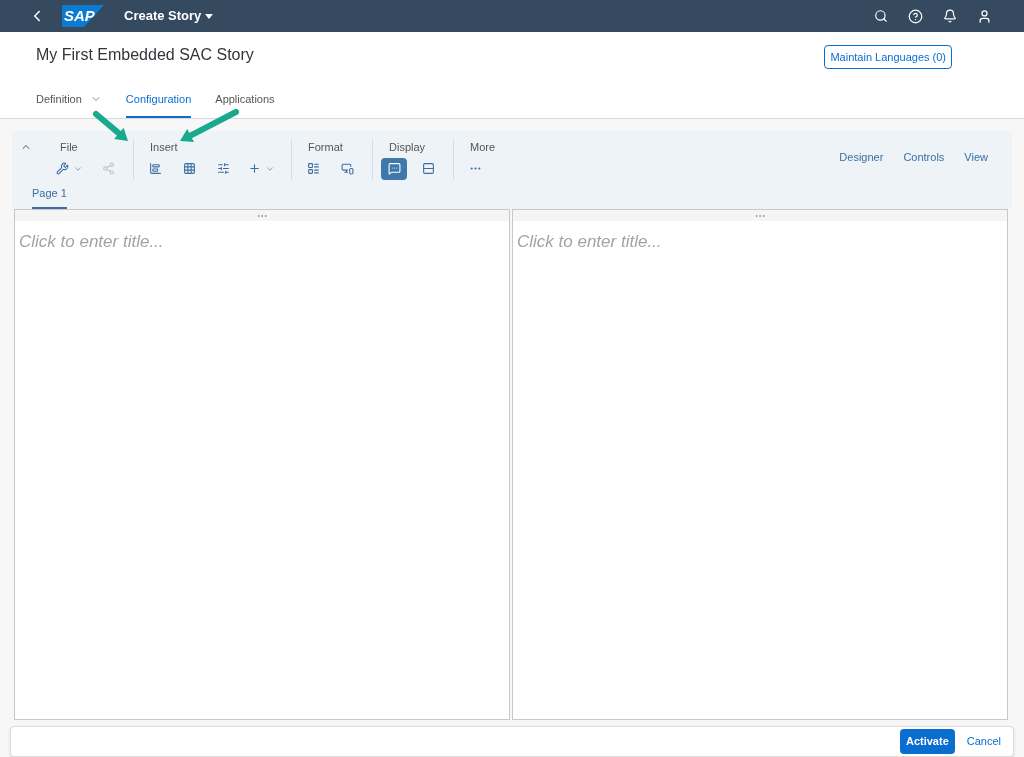 The width and height of the screenshot is (1024, 757). I want to click on activate-button: Activate, so click(927, 741).